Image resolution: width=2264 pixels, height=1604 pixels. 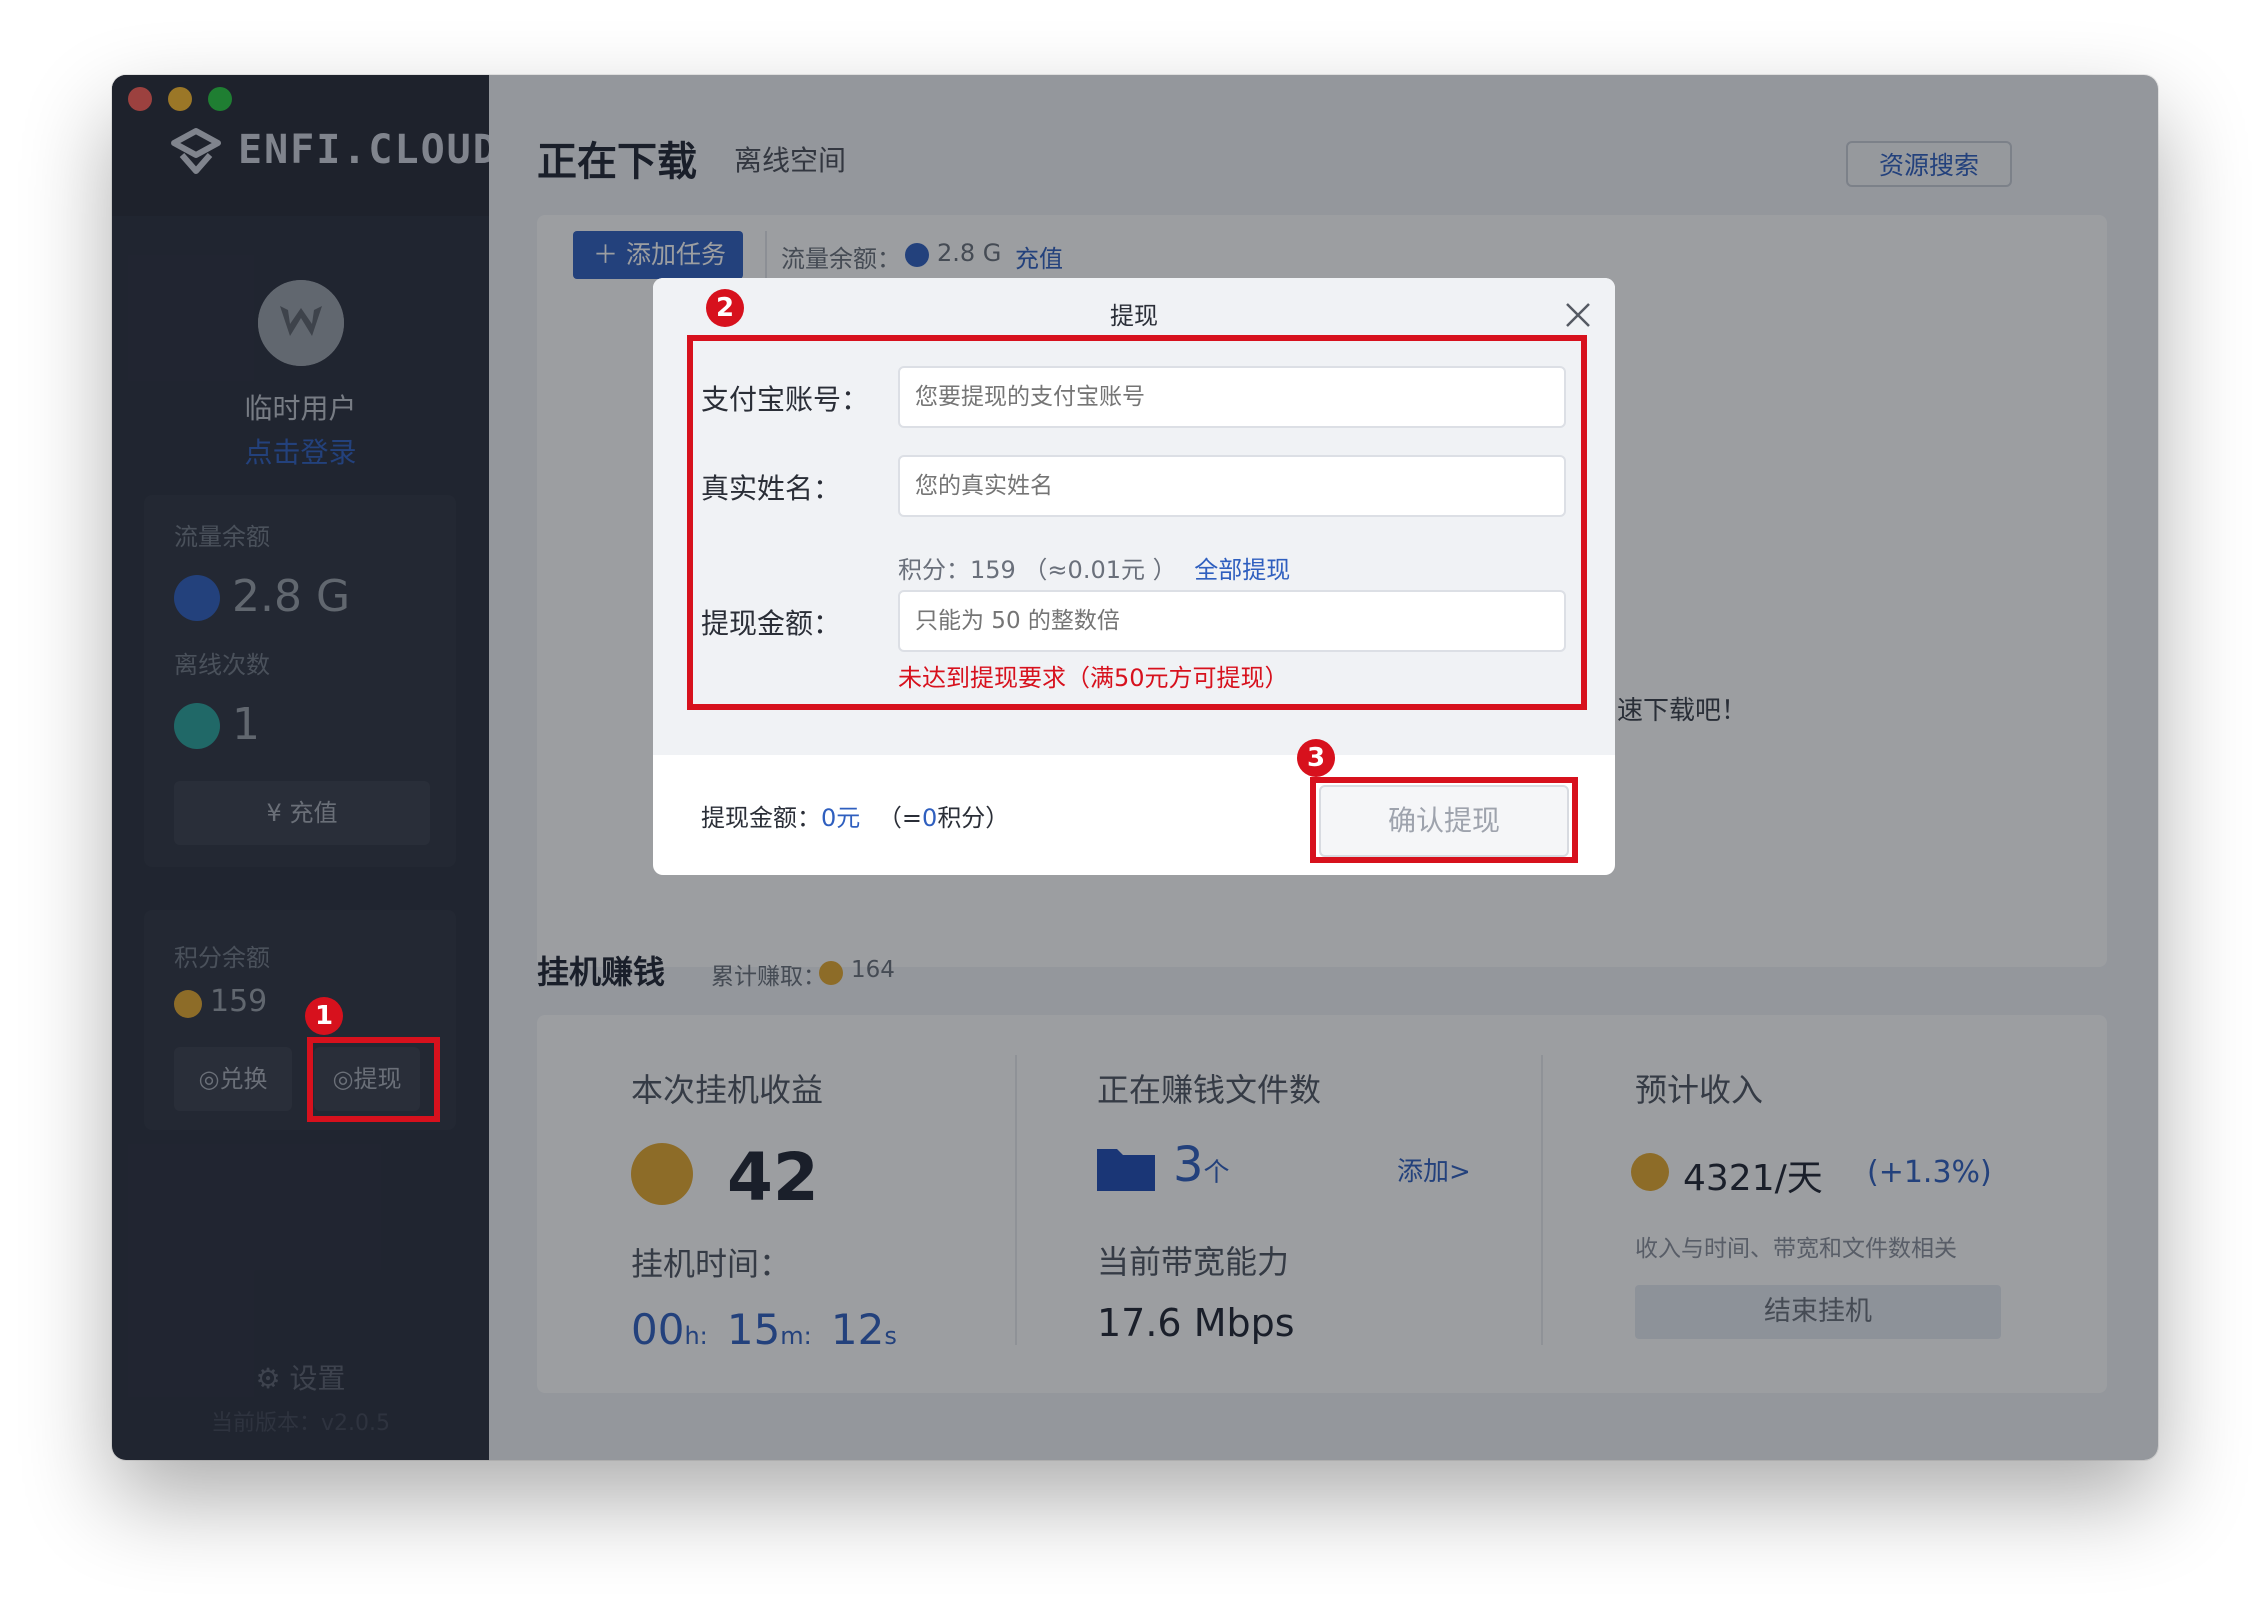 What do you see at coordinates (324, 1016) in the screenshot?
I see `annotation-badge-1: 1` at bounding box center [324, 1016].